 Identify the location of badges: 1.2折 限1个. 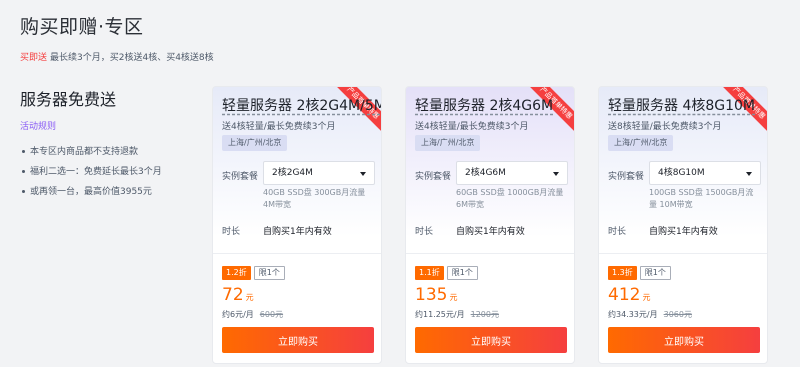
(253, 273).